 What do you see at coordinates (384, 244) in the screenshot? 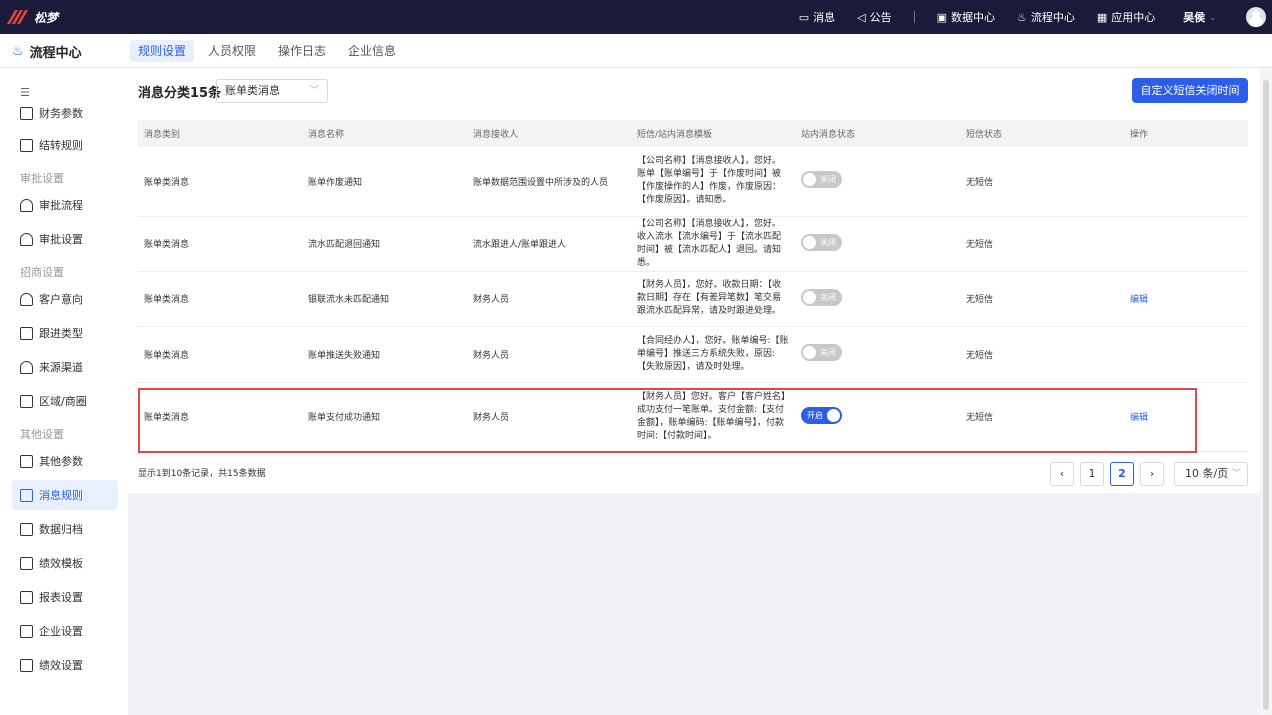
I see `cell-name: 流水匹配退回通知` at bounding box center [384, 244].